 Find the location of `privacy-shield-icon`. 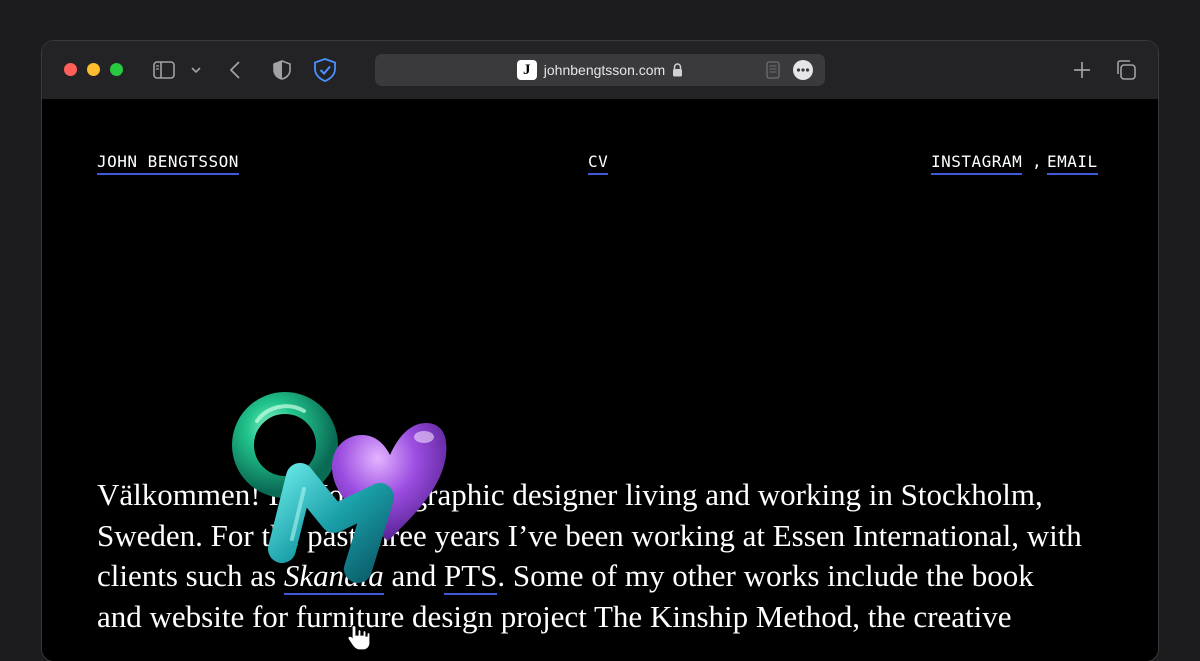

privacy-shield-icon is located at coordinates (325, 70).